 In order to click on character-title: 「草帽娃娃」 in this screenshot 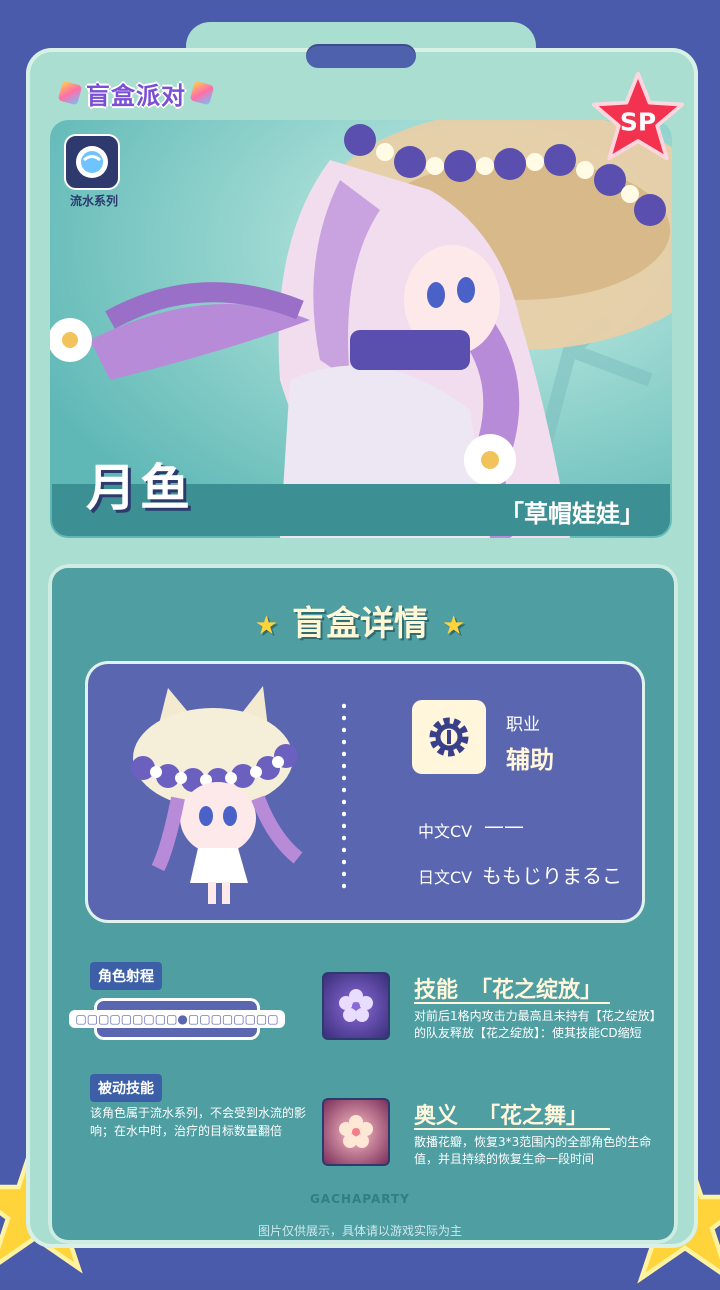, I will do `click(572, 514)`.